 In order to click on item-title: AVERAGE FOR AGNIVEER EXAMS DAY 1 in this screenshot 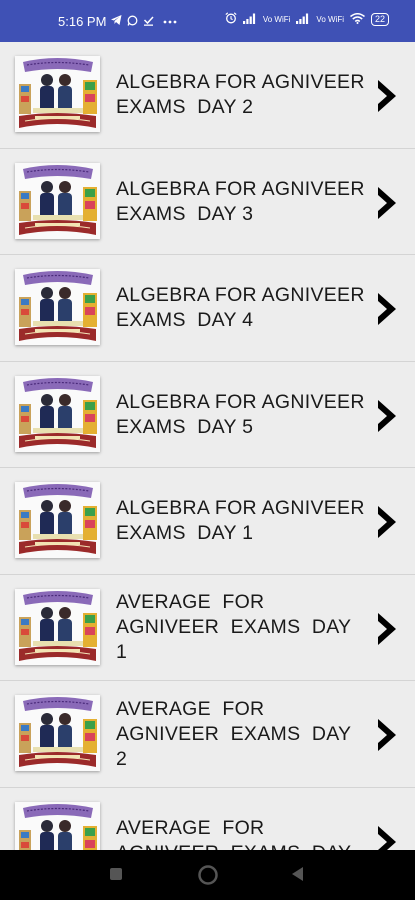, I will do `click(234, 627)`.